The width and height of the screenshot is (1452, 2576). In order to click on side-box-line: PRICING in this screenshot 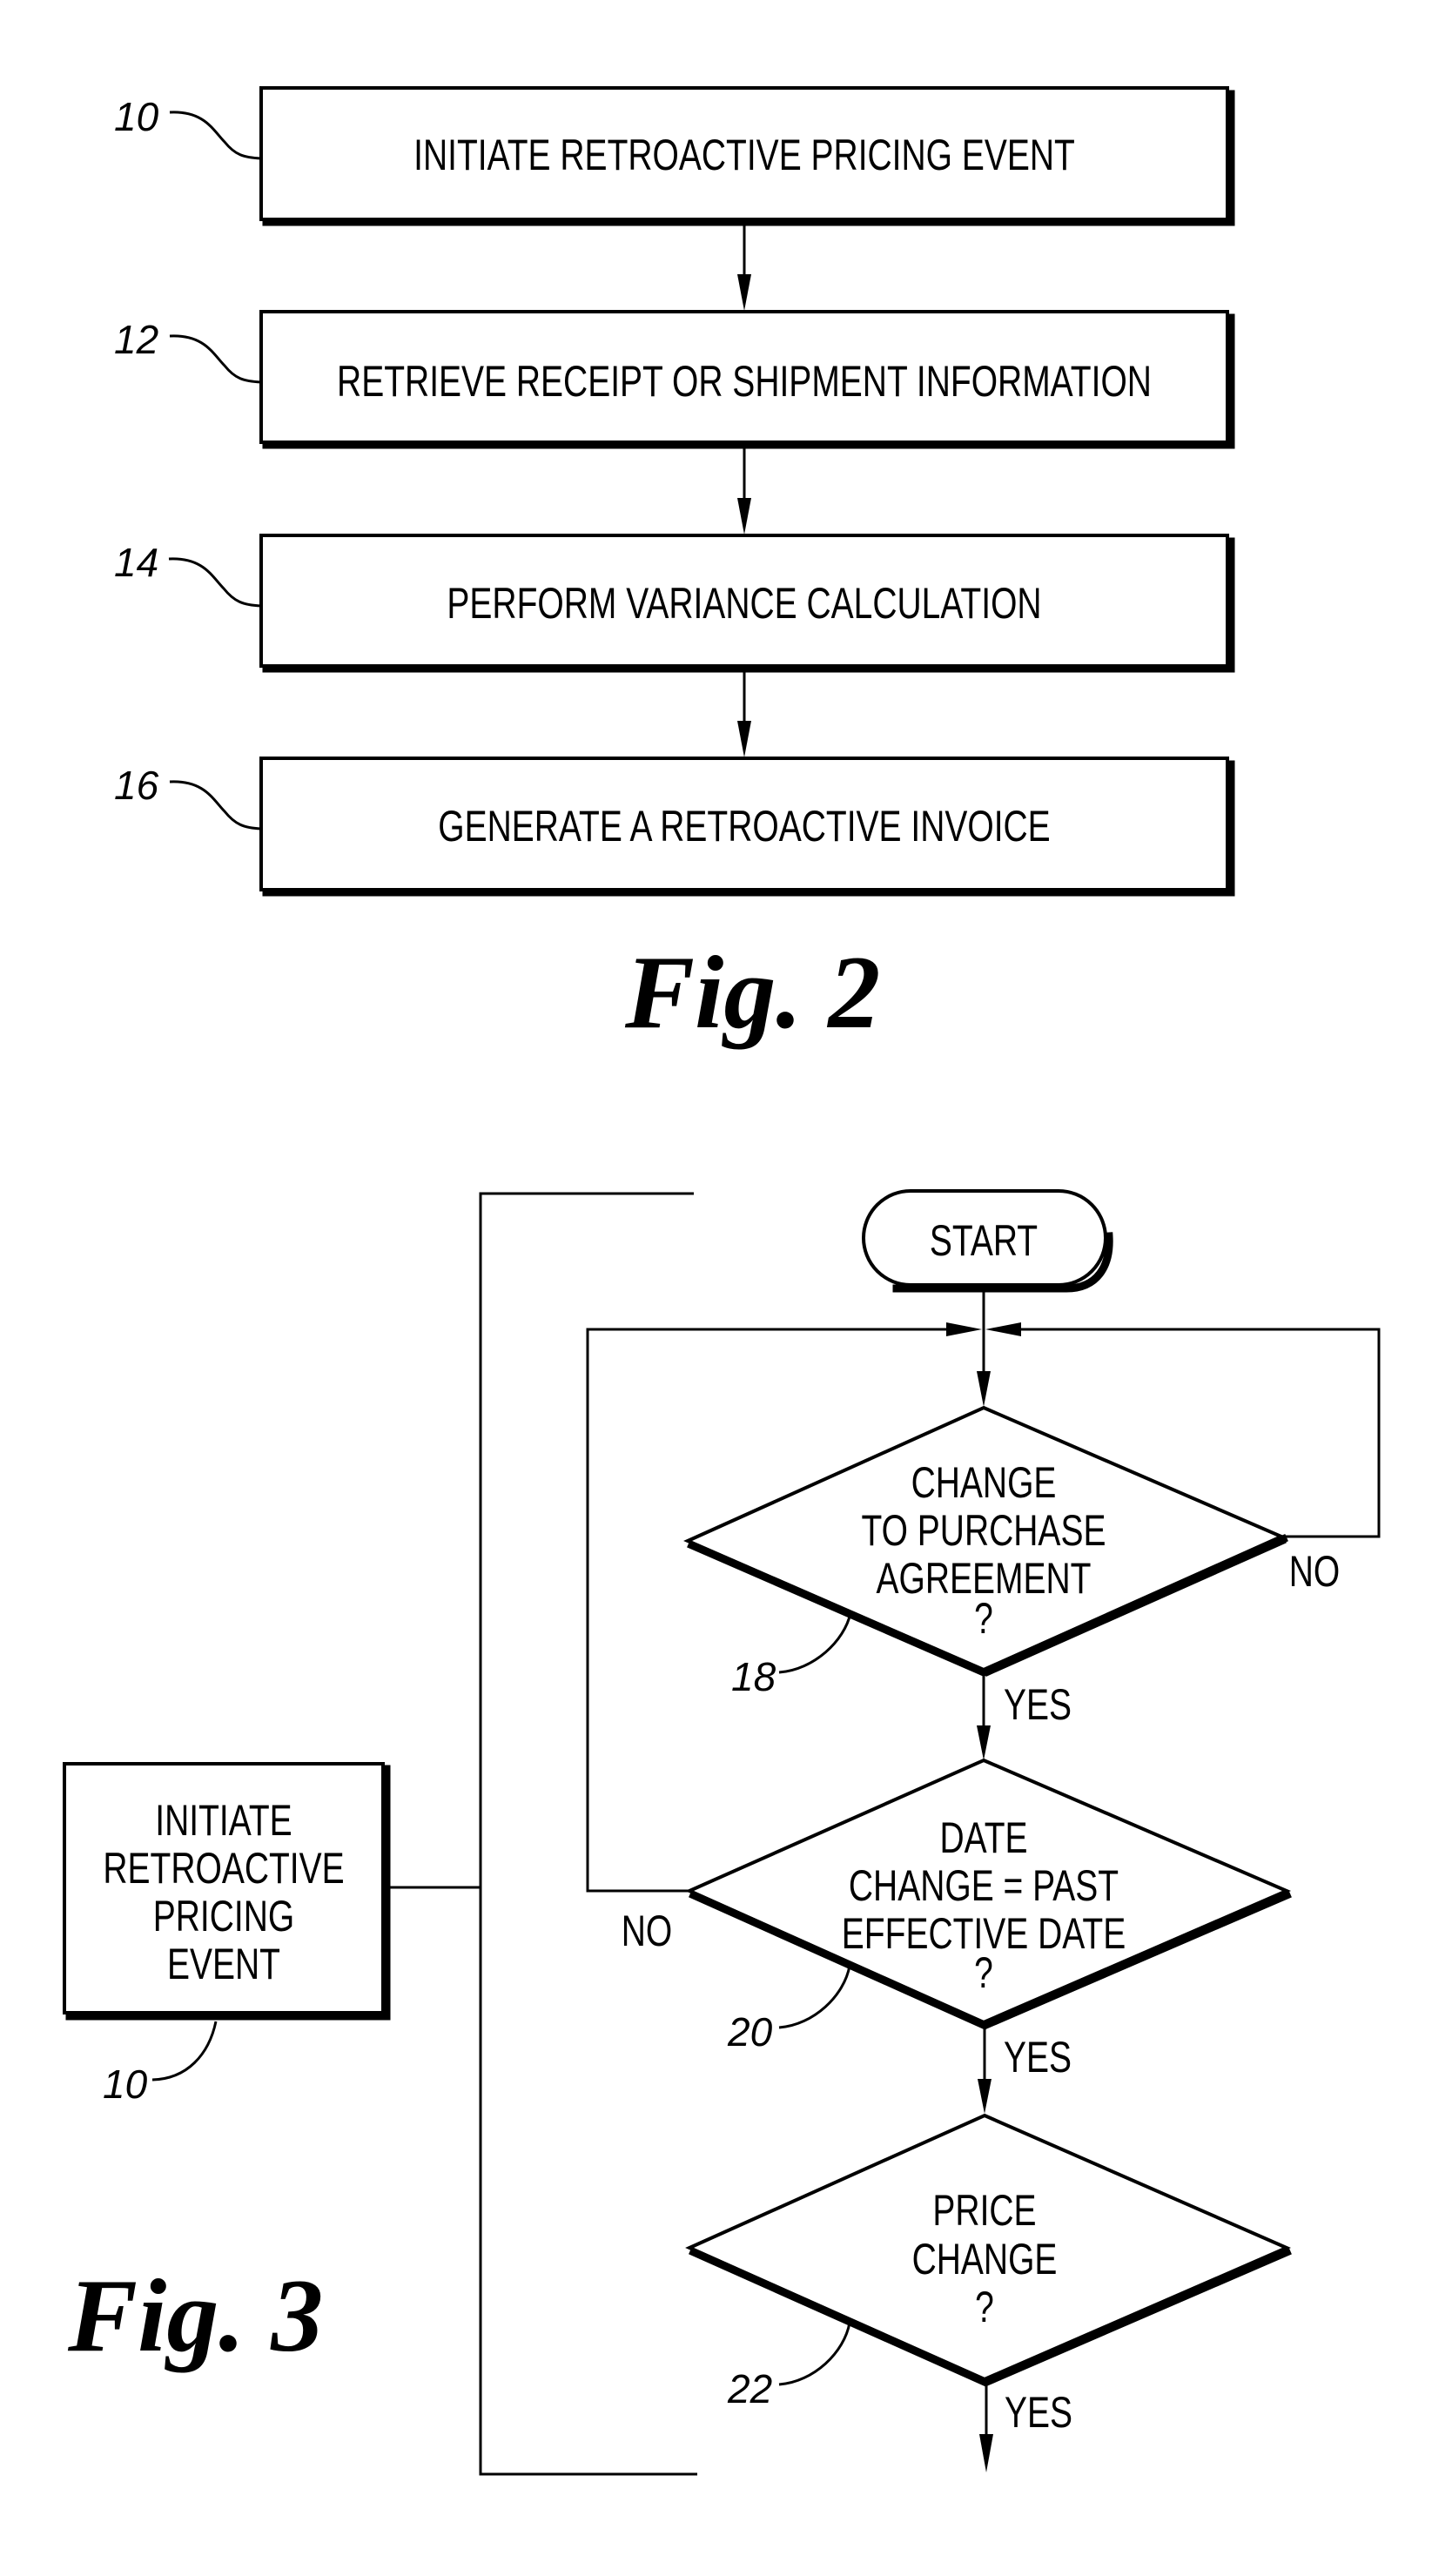, I will do `click(223, 1915)`.